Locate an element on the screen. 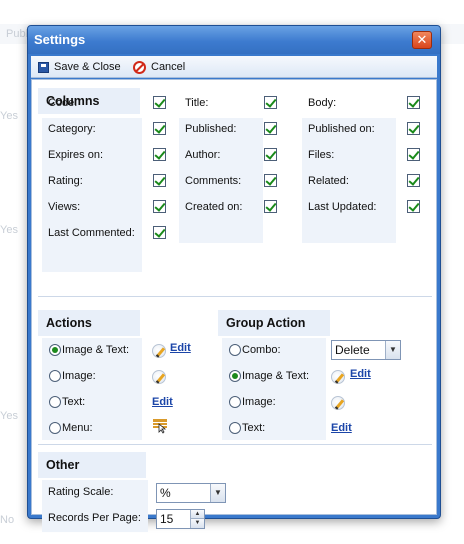  column-option-label: Published on: is located at coordinates (341, 129).